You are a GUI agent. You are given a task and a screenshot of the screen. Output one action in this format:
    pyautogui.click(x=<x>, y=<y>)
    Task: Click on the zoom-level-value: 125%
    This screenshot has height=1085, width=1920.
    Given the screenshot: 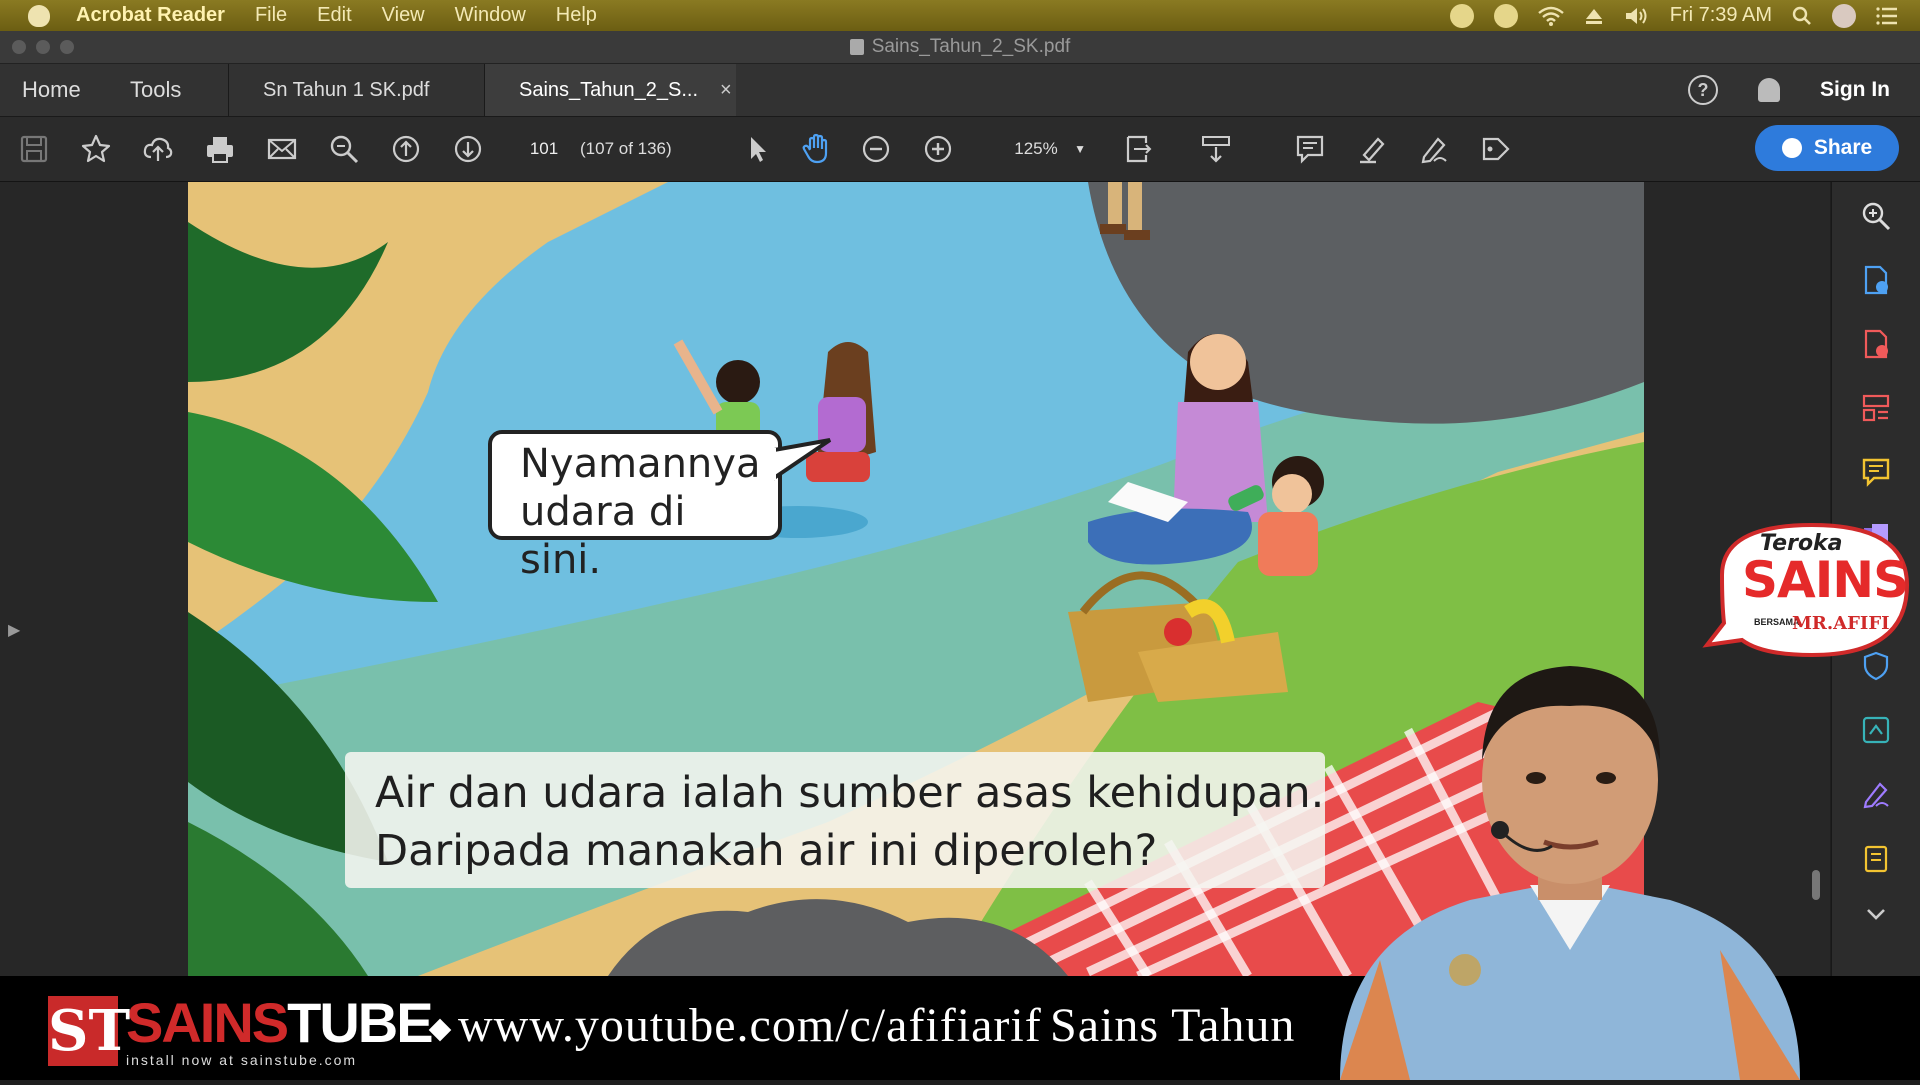 What is the action you would take?
    pyautogui.click(x=1036, y=148)
    